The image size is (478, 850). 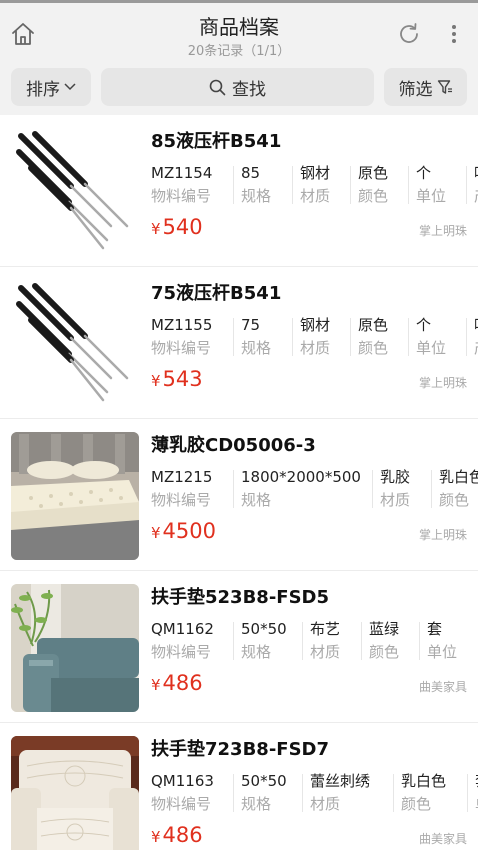 What do you see at coordinates (251, 337) in the screenshot?
I see `attr-spec: 75 规格` at bounding box center [251, 337].